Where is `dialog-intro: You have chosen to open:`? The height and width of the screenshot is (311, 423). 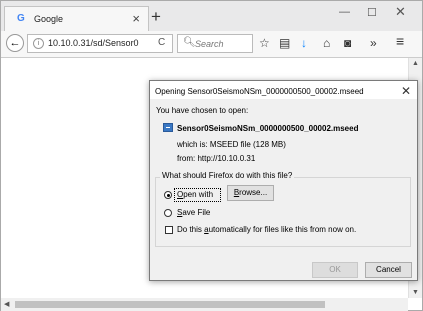
dialog-intro: You have chosen to open: is located at coordinates (202, 110).